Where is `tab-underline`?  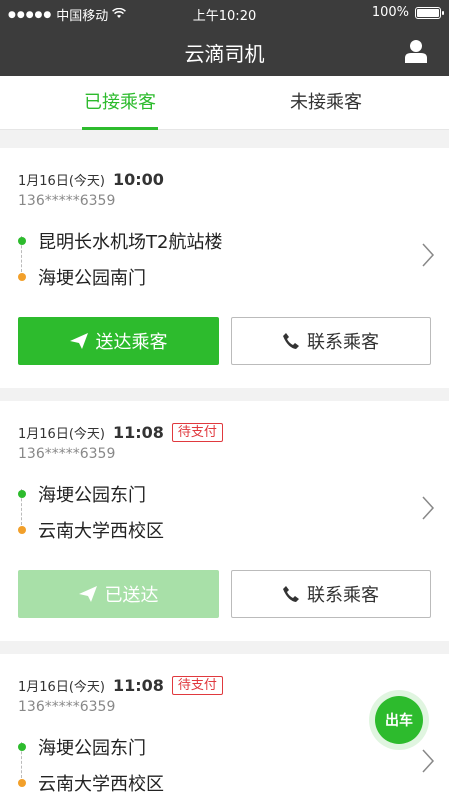
tab-underline is located at coordinates (120, 128).